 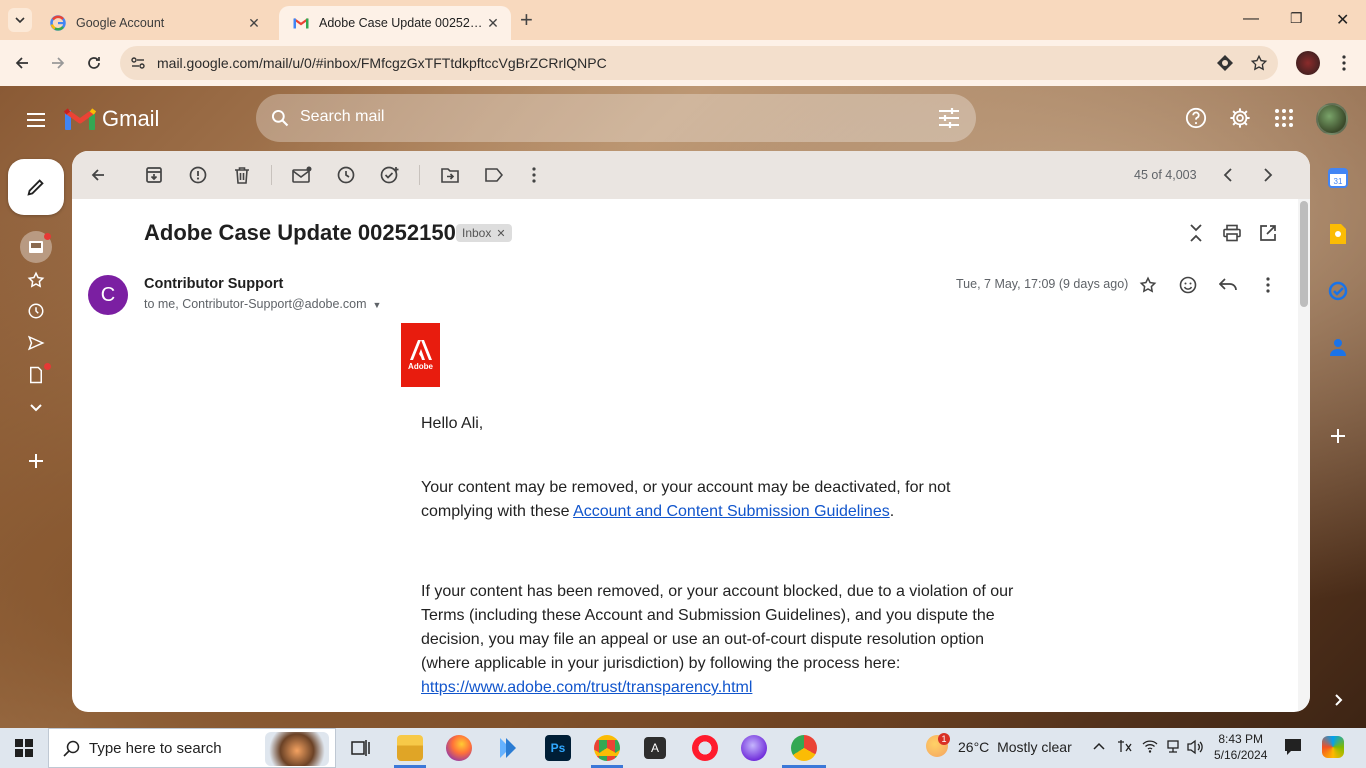 What do you see at coordinates (526, 20) in the screenshot?
I see `new-tab-button: +` at bounding box center [526, 20].